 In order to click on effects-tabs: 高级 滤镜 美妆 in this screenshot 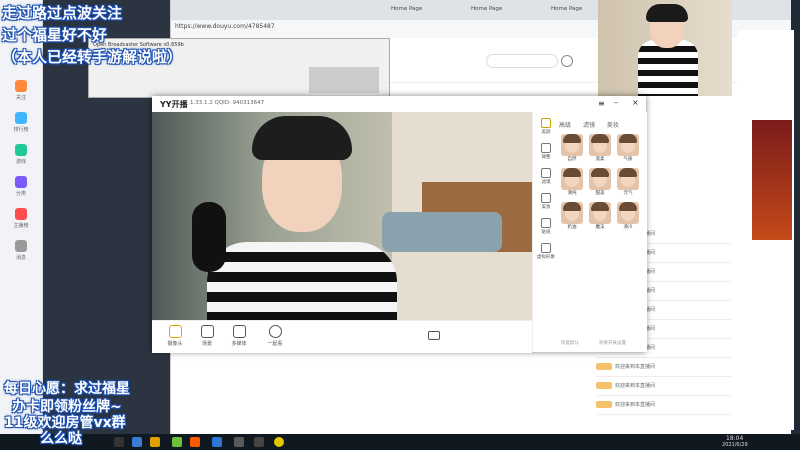, I will do `click(594, 124)`.